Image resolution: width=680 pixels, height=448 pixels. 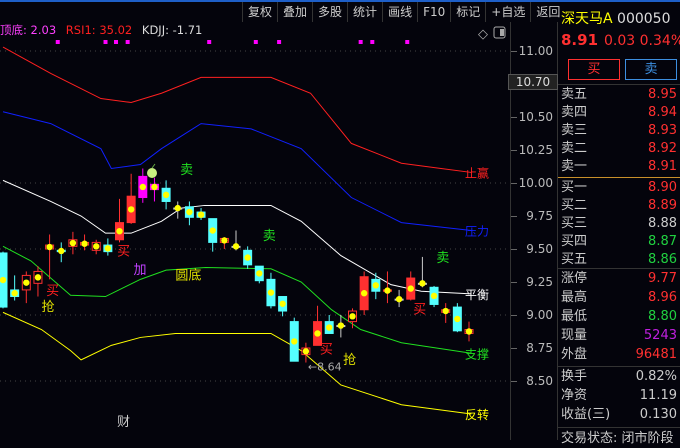 I want to click on axis-tick-label: 8.75, so click(x=539, y=348).